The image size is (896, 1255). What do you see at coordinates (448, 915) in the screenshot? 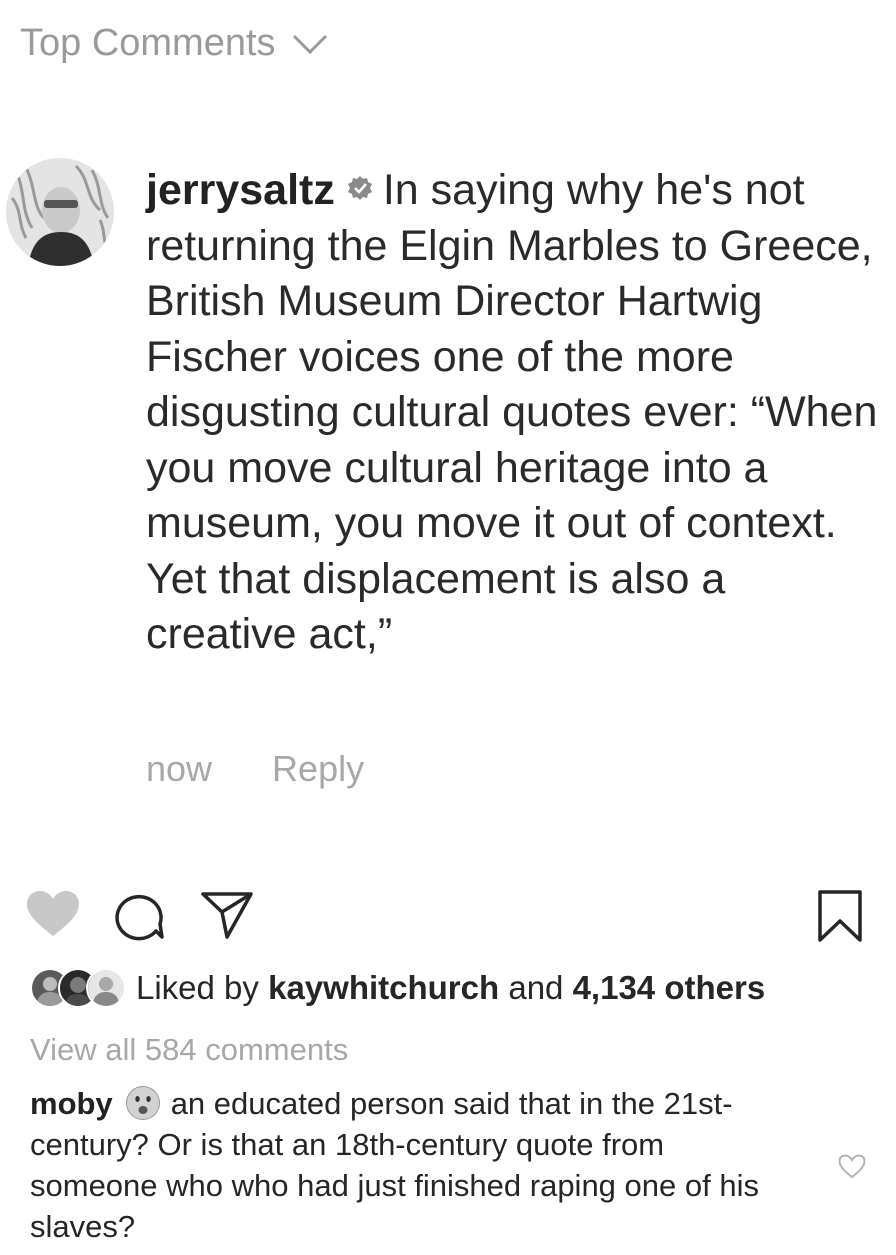
I see `action-bar` at bounding box center [448, 915].